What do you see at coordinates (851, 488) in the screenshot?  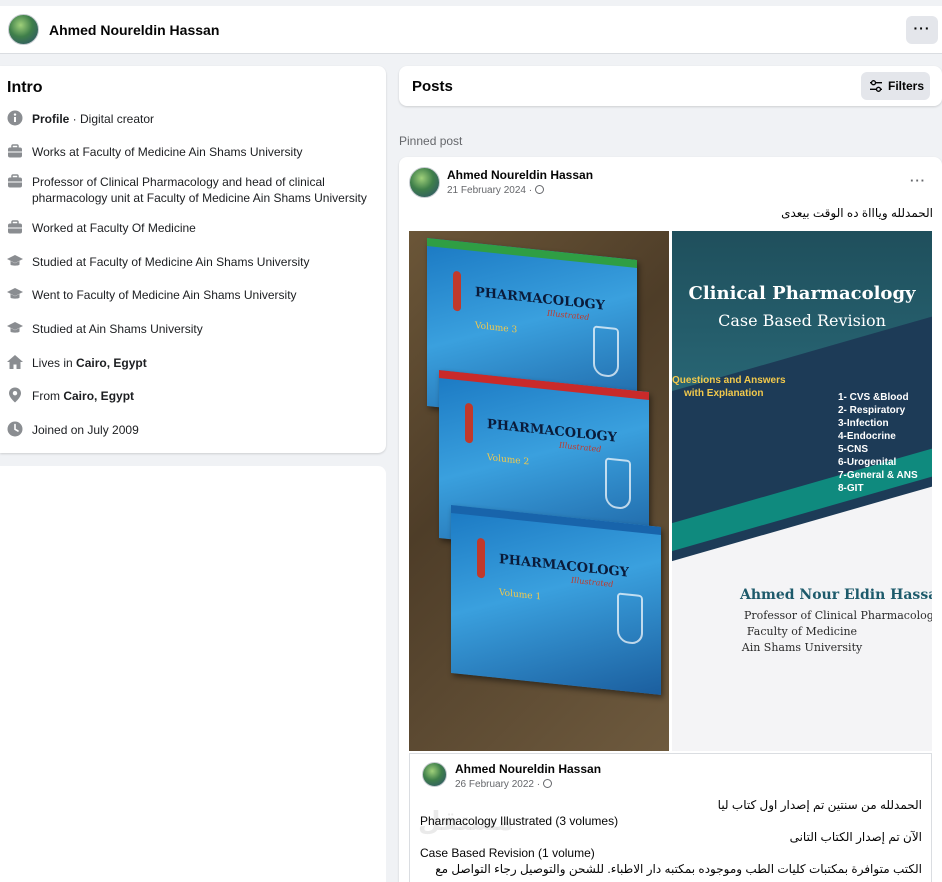 I see `cover-topic: 8-GIT` at bounding box center [851, 488].